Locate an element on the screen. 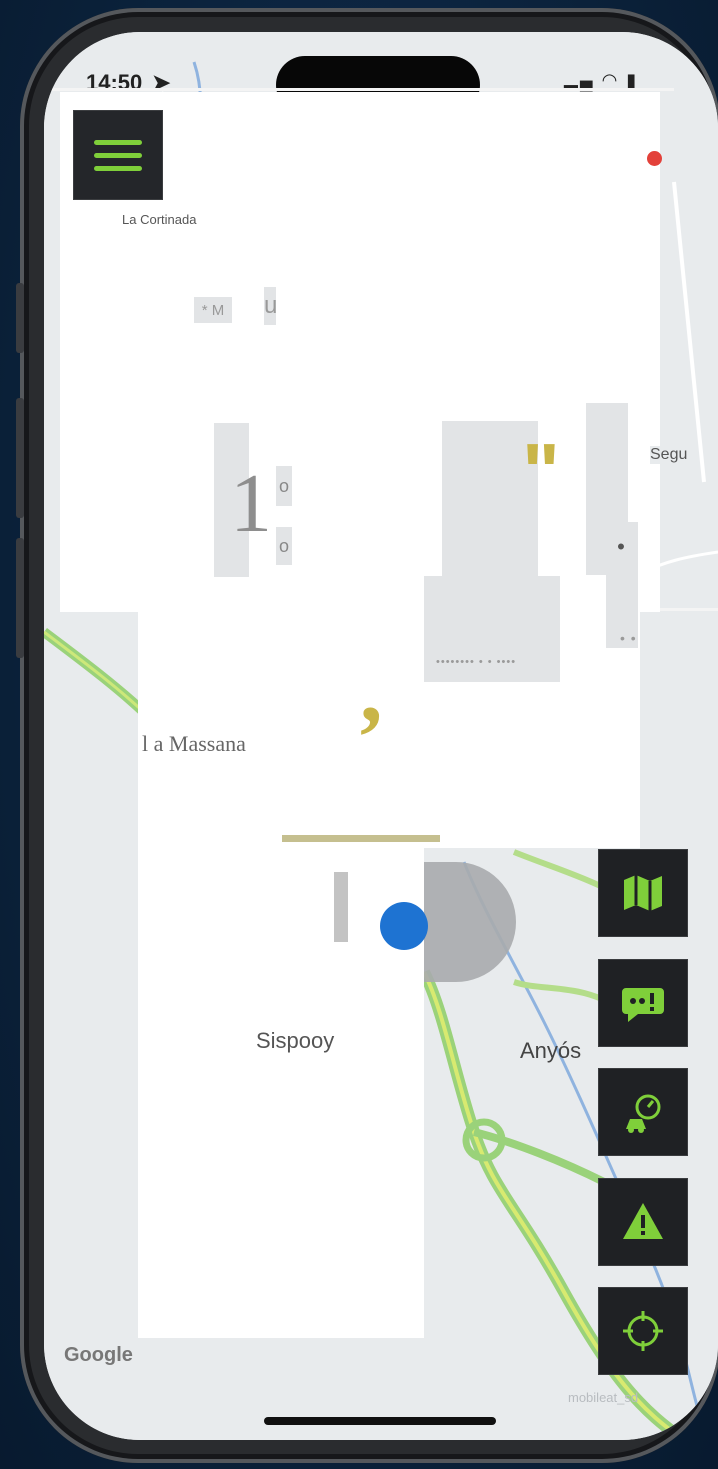 This screenshot has height=1469, width=718. map-layers-button is located at coordinates (643, 893).